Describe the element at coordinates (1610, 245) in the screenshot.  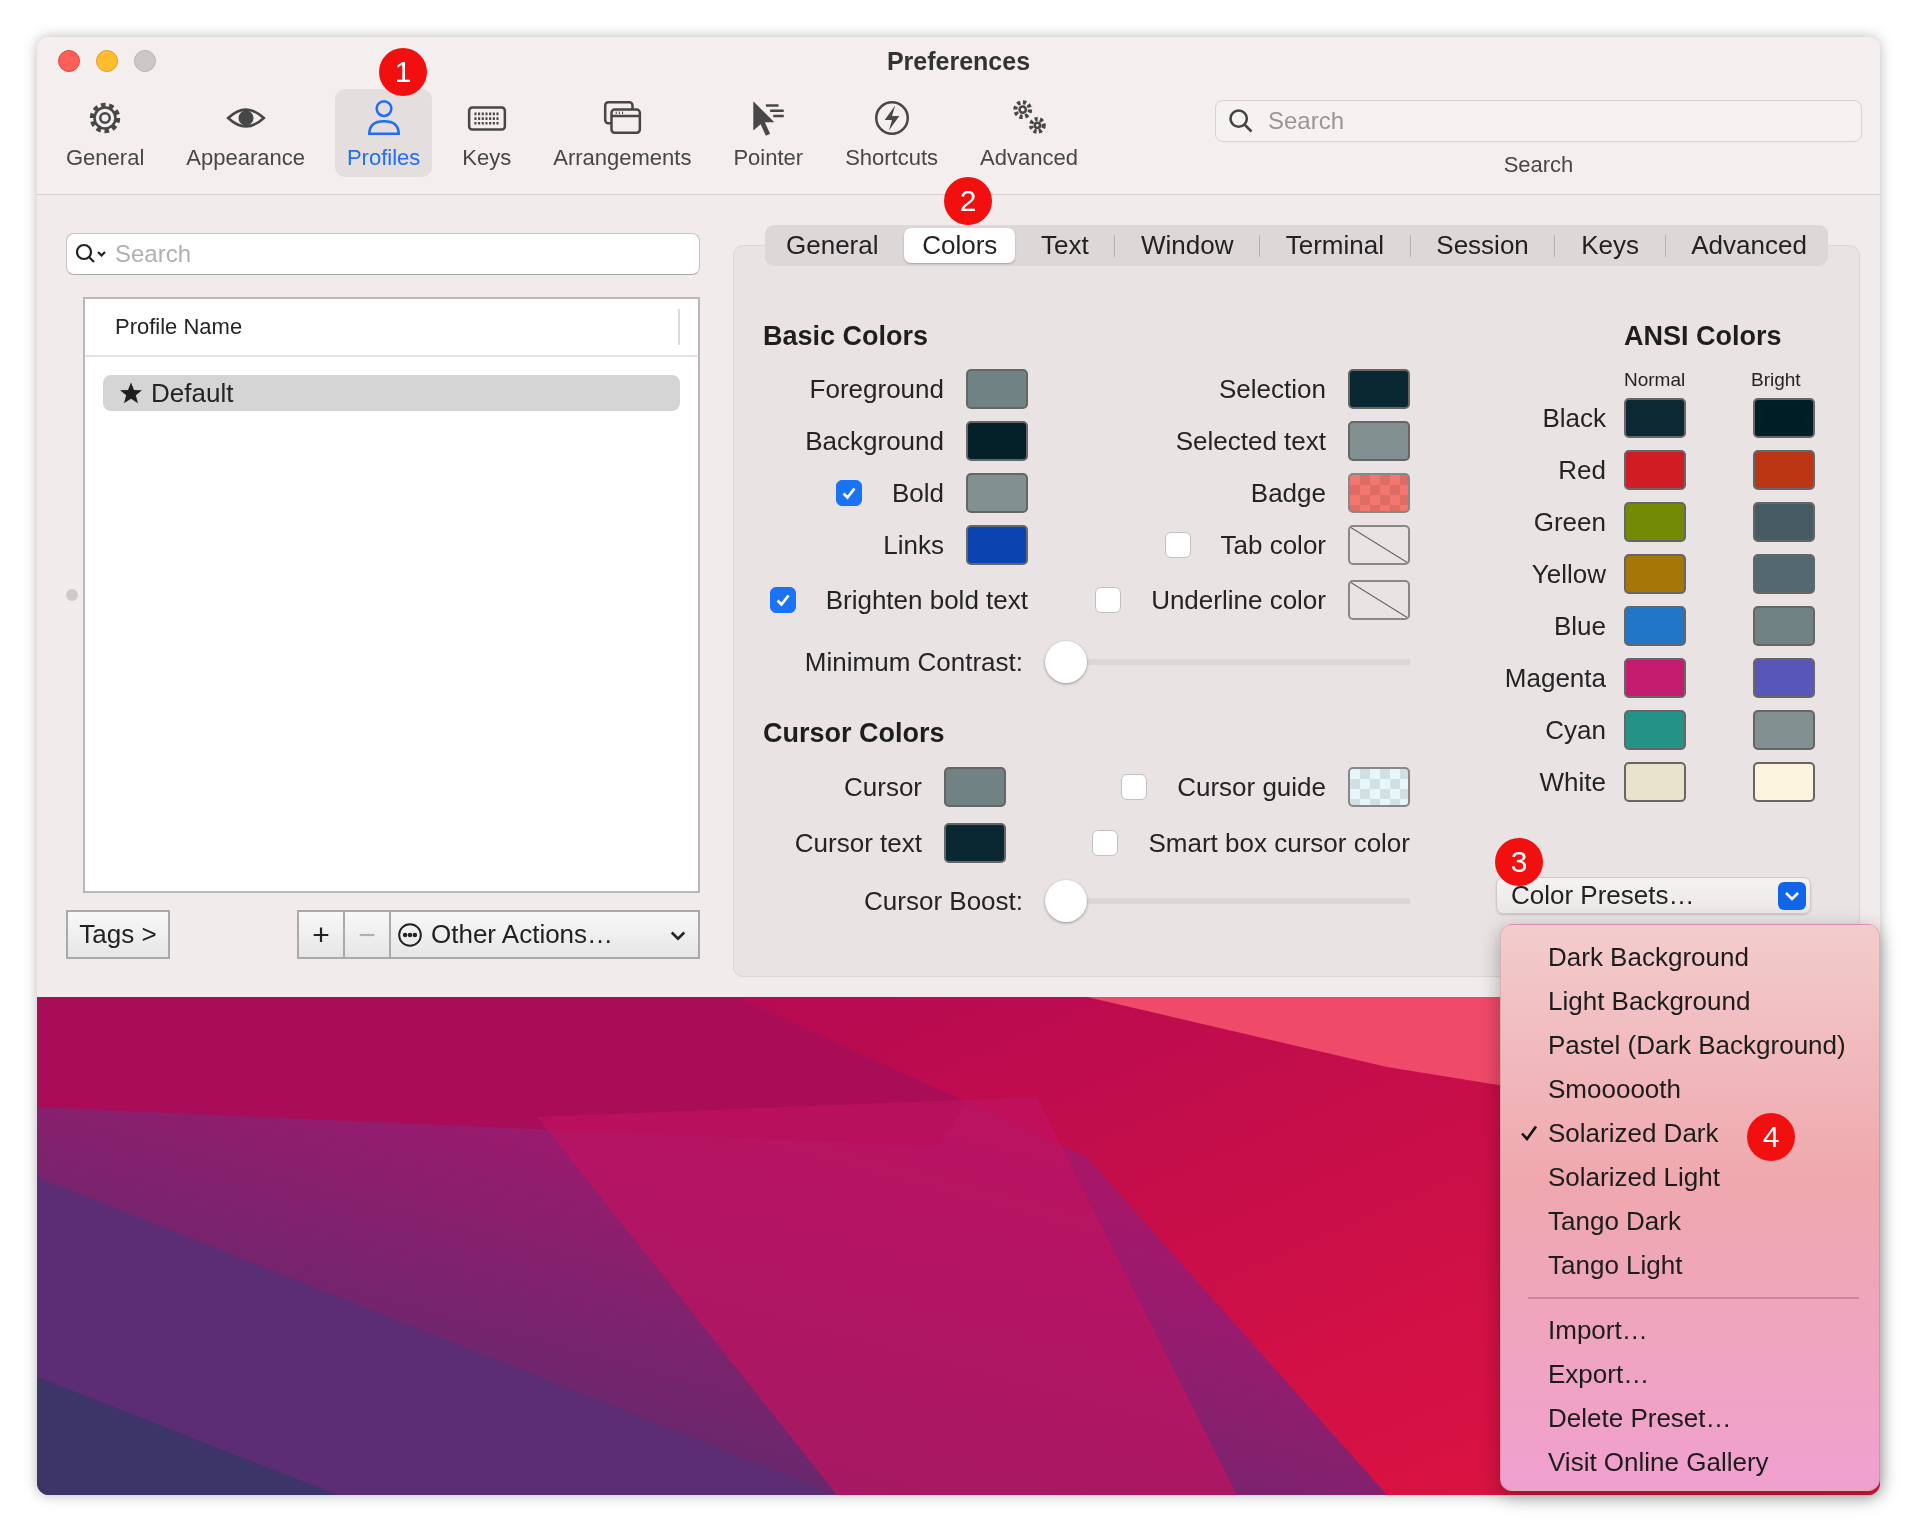
I see `tab: Keys` at that location.